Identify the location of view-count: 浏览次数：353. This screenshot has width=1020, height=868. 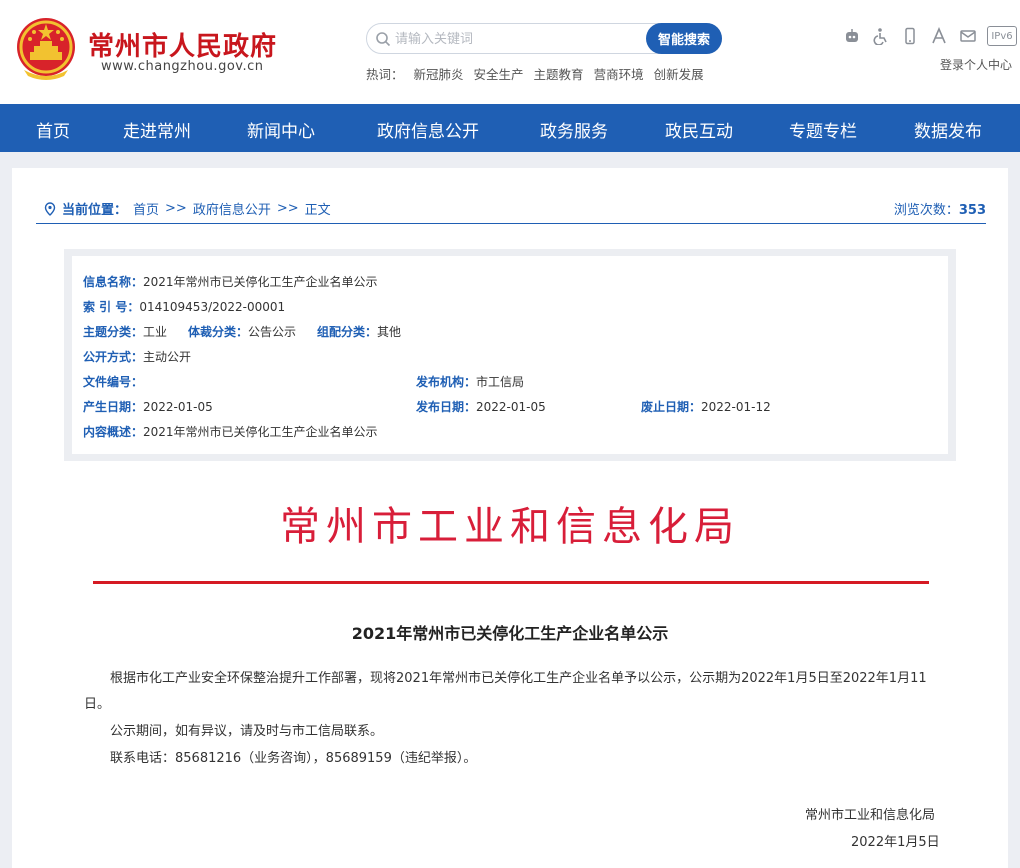
(940, 208).